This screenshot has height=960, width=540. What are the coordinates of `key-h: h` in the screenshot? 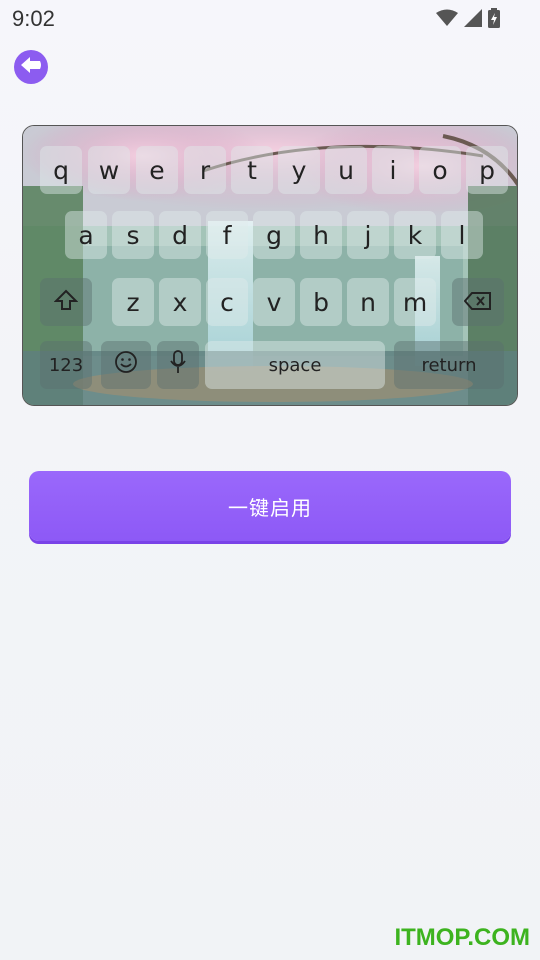 It's located at (321, 235).